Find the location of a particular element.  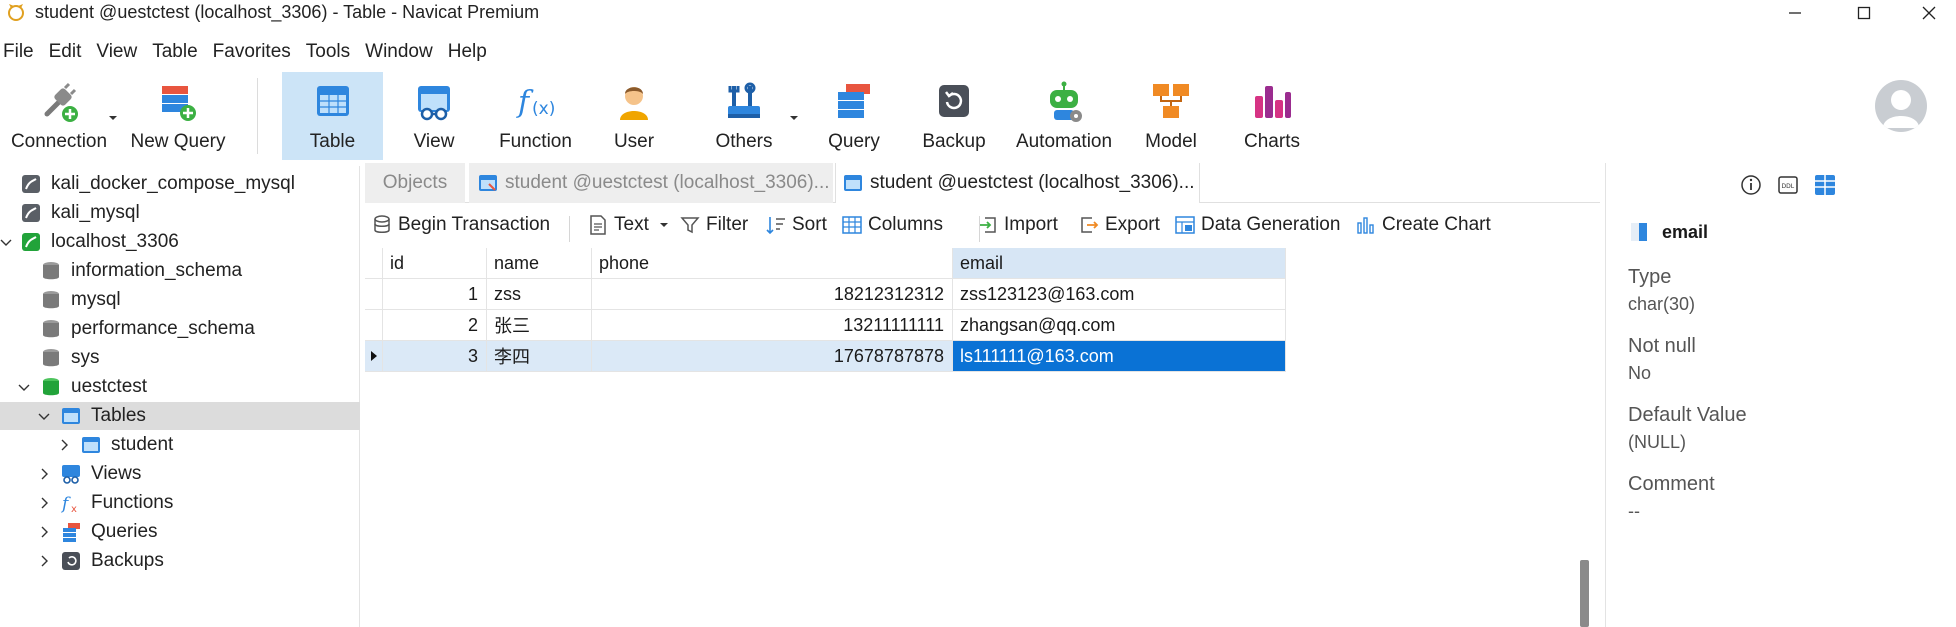

menu-file: File is located at coordinates (18, 53).